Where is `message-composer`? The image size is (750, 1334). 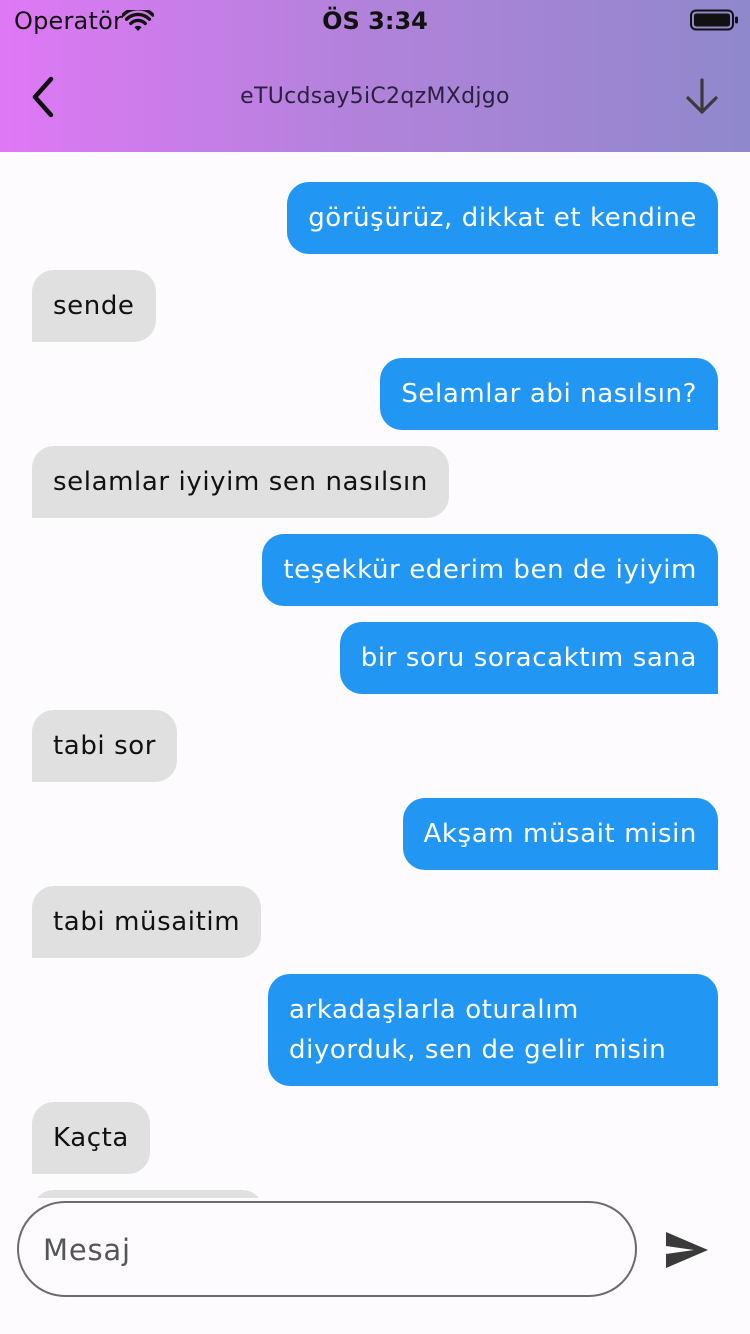
message-composer is located at coordinates (327, 1249).